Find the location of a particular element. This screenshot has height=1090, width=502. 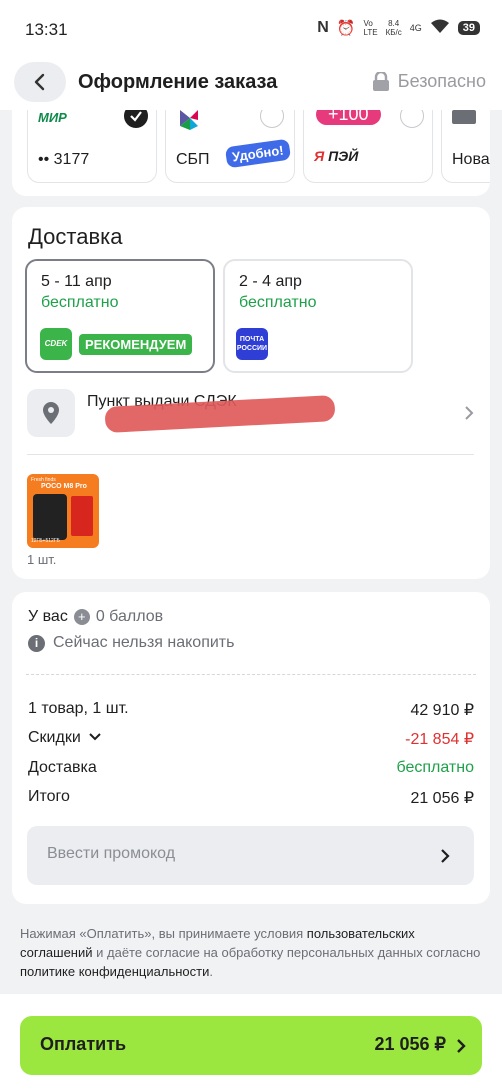

sbp-label: СБП is located at coordinates (193, 159).